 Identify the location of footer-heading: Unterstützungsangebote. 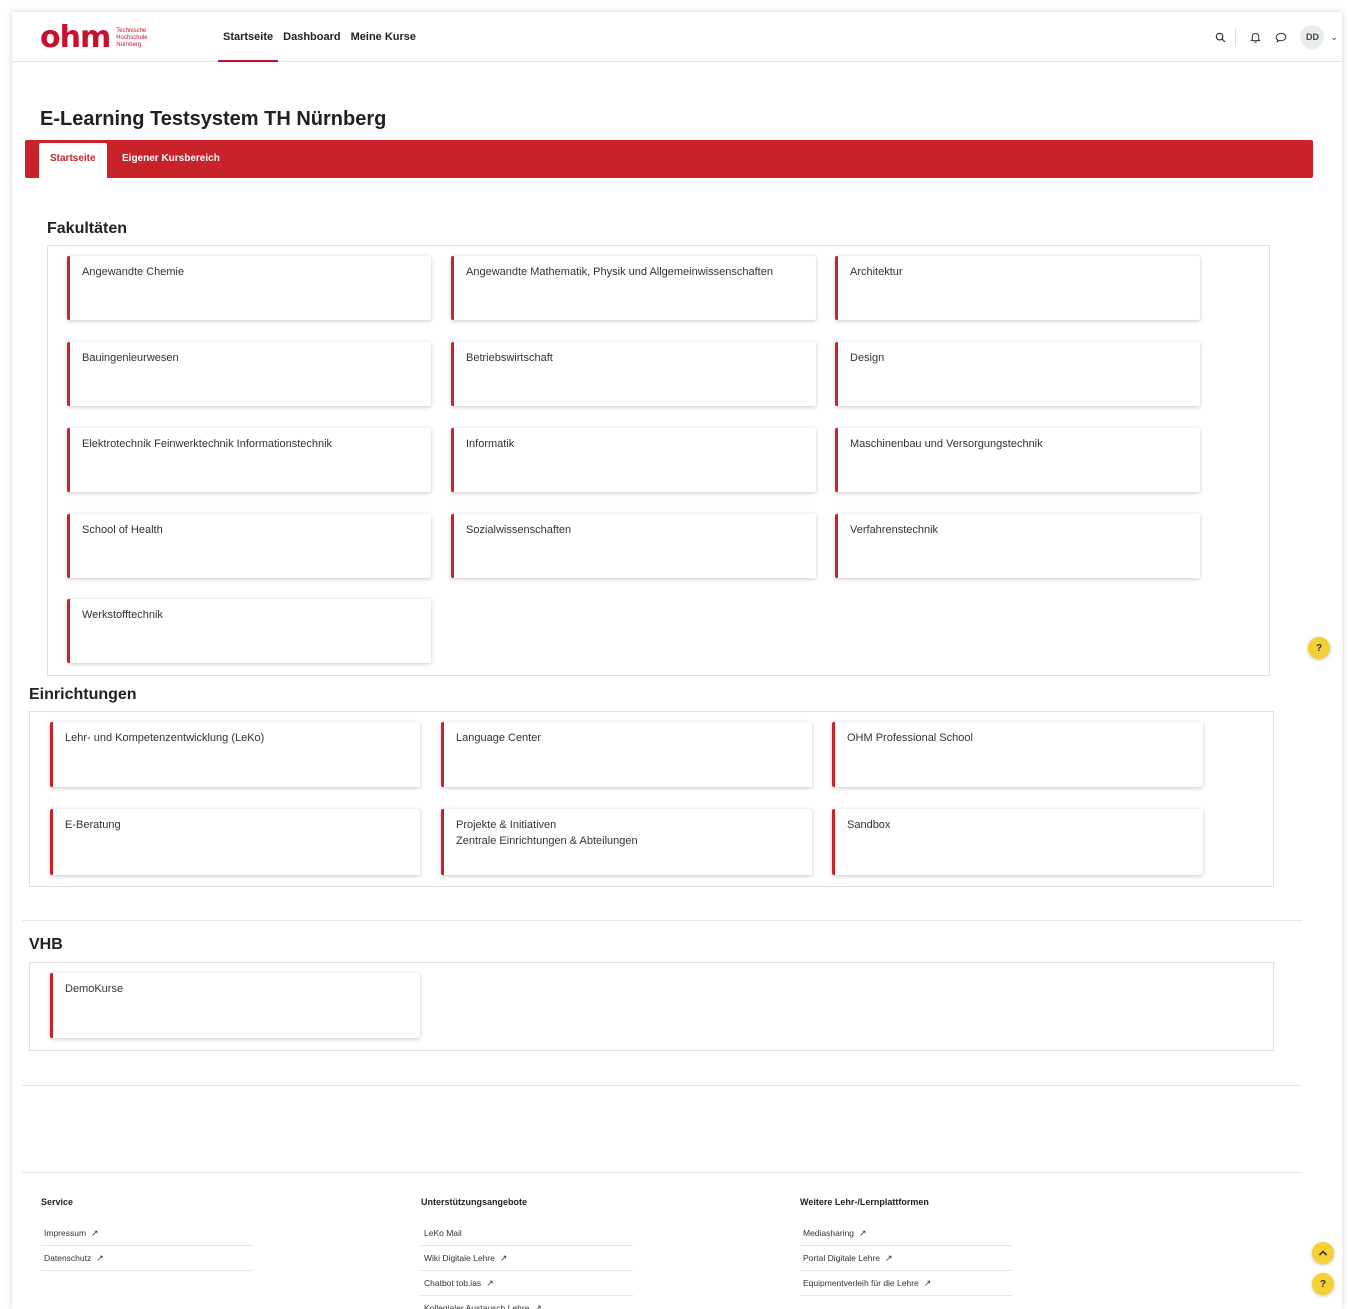
(474, 1202).